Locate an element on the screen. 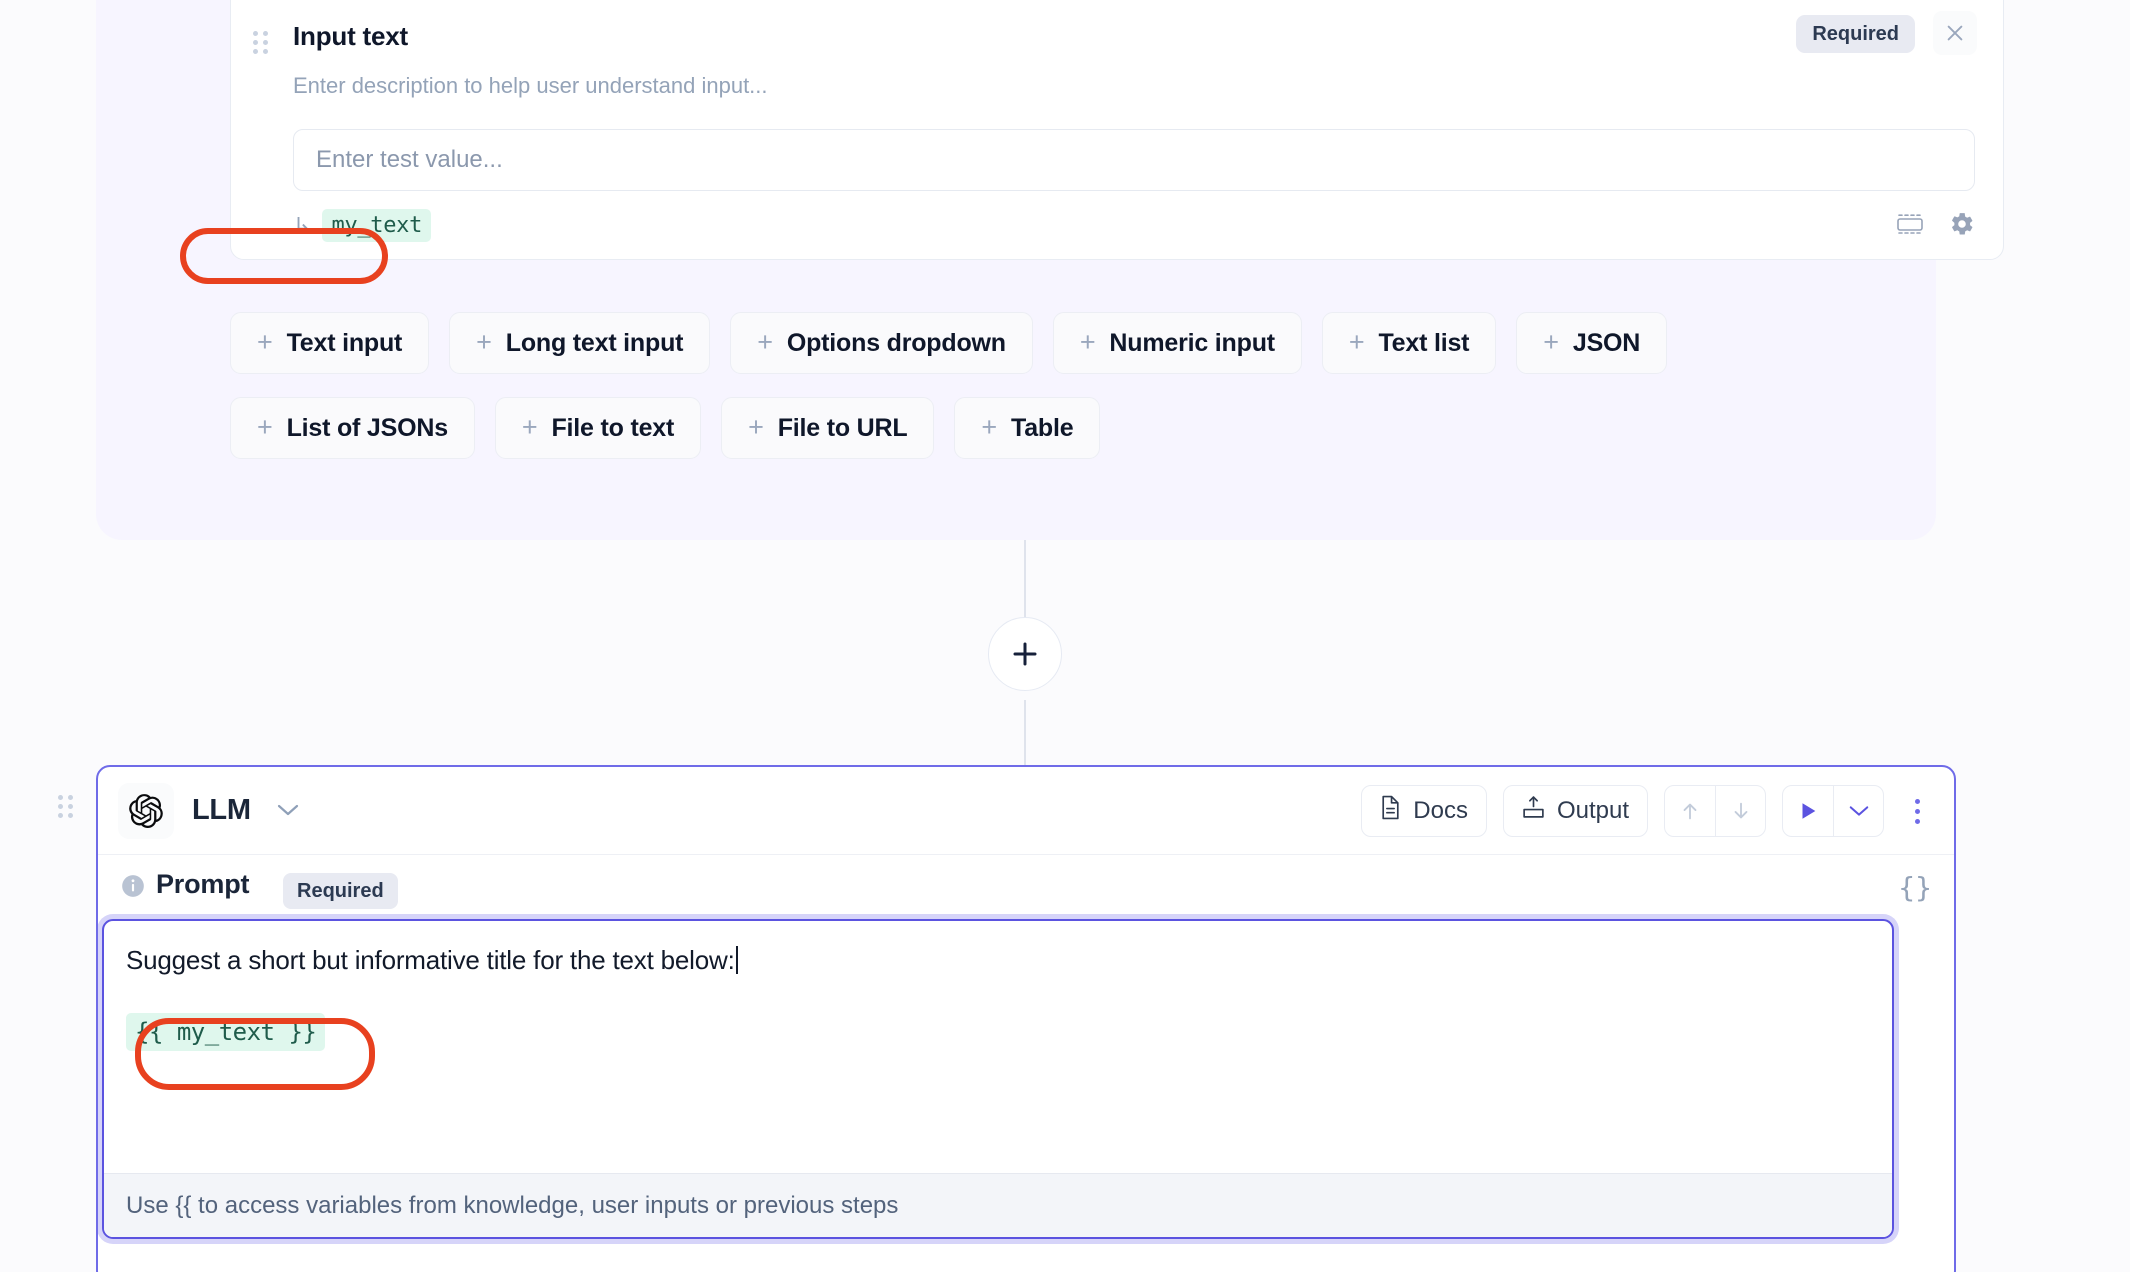  input-field-icon is located at coordinates (1910, 224).